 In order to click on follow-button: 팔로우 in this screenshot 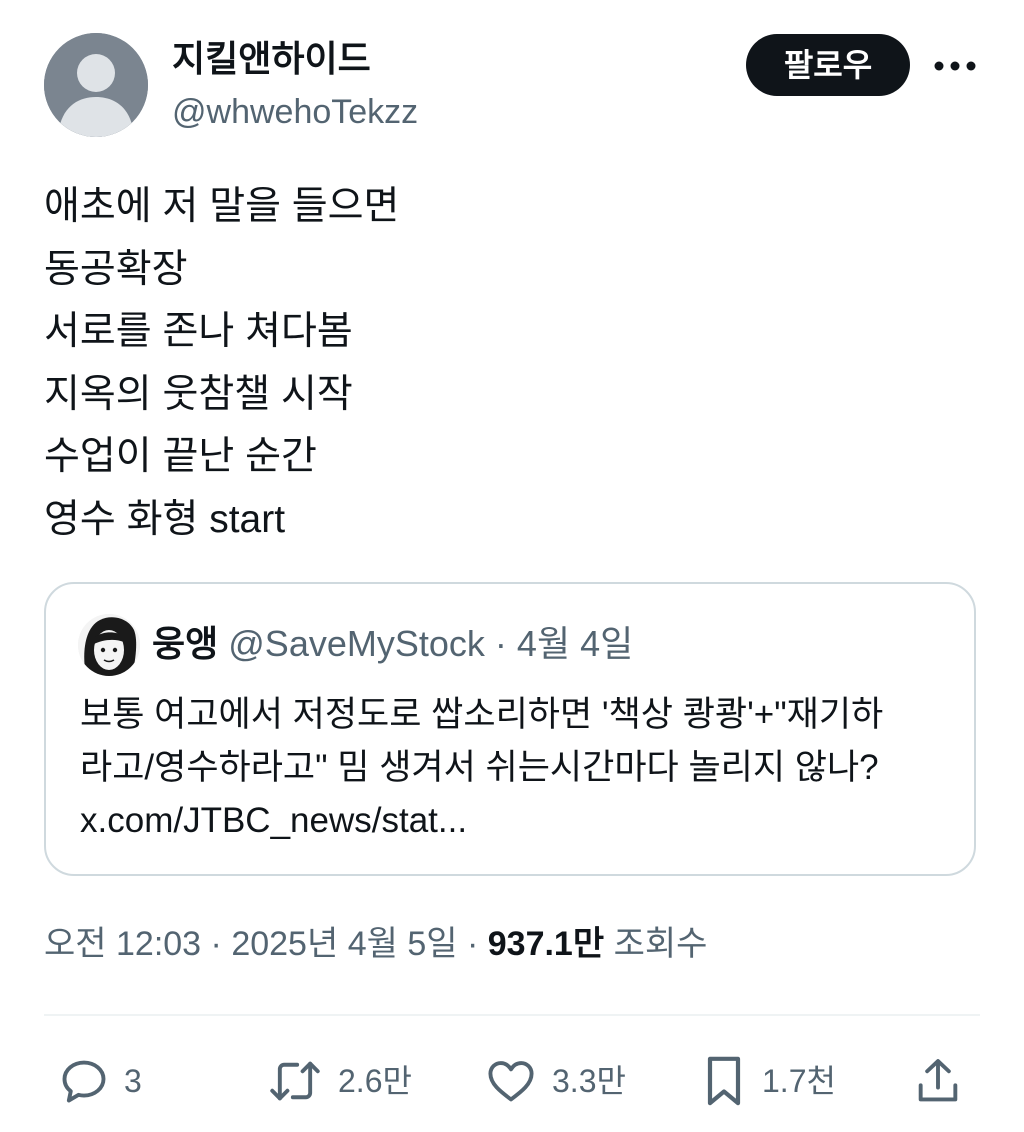, I will do `click(828, 65)`.